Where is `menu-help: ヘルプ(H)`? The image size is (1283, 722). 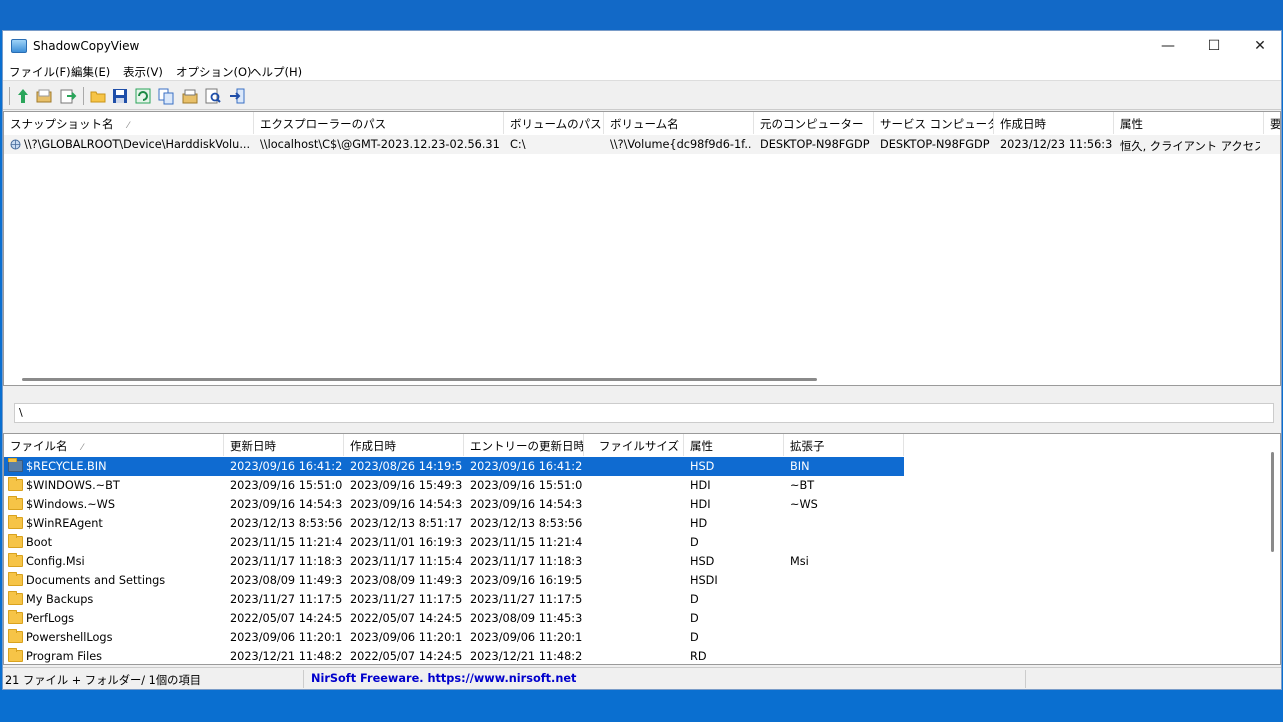
menu-help: ヘルプ(H) is located at coordinates (276, 72).